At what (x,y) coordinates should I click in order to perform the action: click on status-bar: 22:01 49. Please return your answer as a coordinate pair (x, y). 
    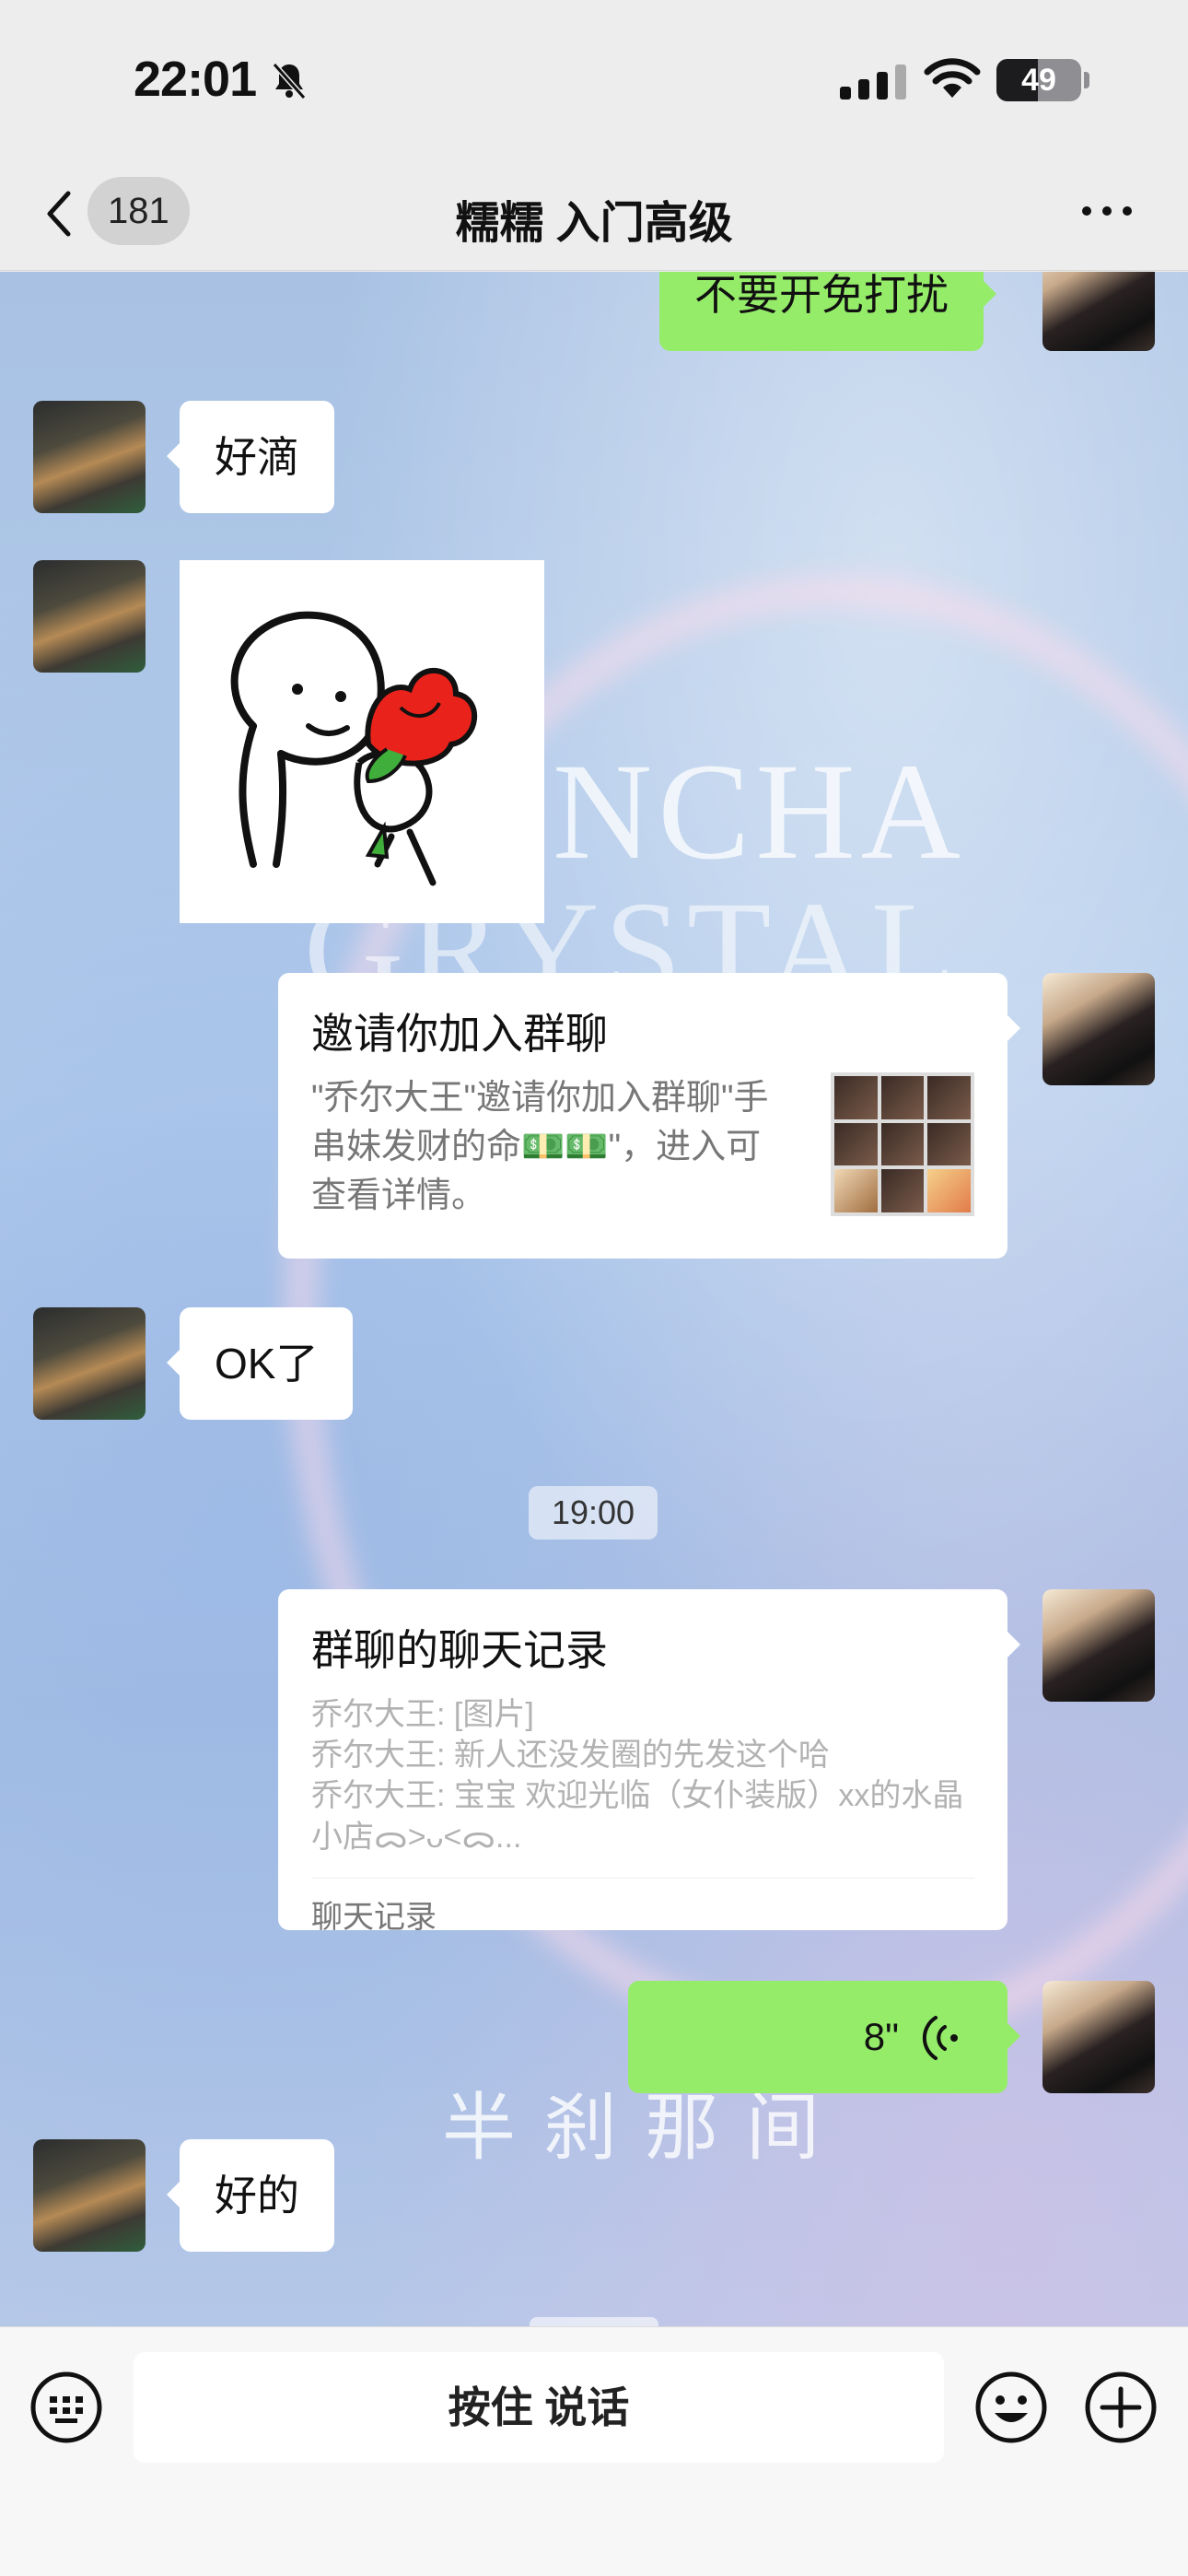
    Looking at the image, I should click on (594, 78).